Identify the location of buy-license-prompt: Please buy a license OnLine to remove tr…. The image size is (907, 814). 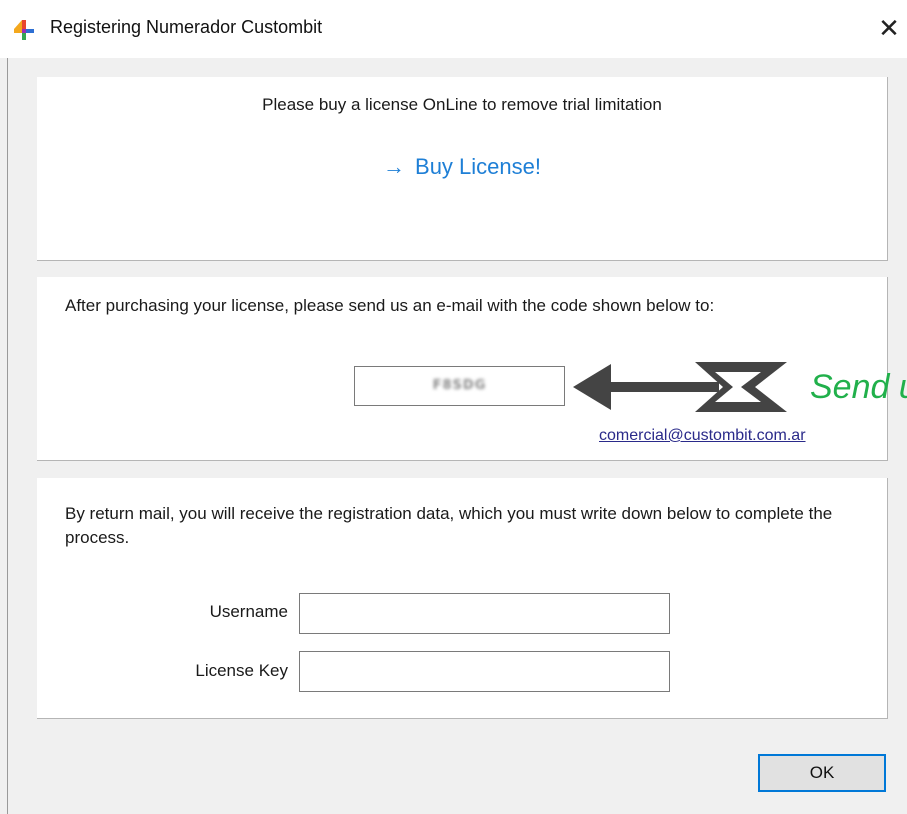
(462, 104).